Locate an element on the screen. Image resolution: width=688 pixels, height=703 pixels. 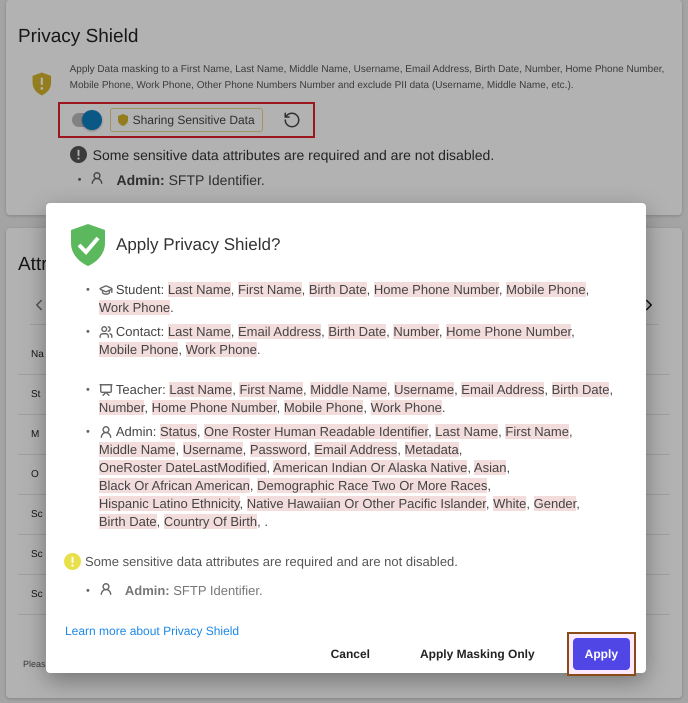
masked-field: Status is located at coordinates (178, 431).